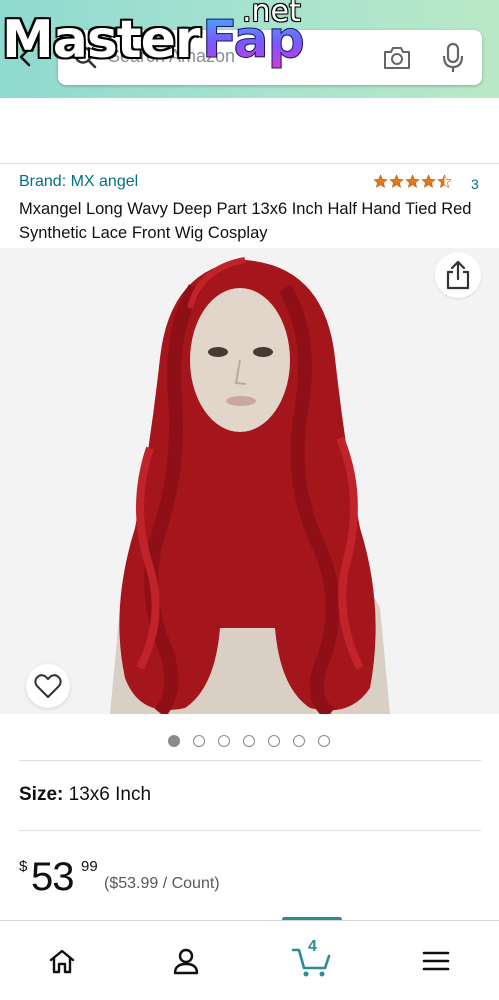  I want to click on section-divider, so click(249, 163).